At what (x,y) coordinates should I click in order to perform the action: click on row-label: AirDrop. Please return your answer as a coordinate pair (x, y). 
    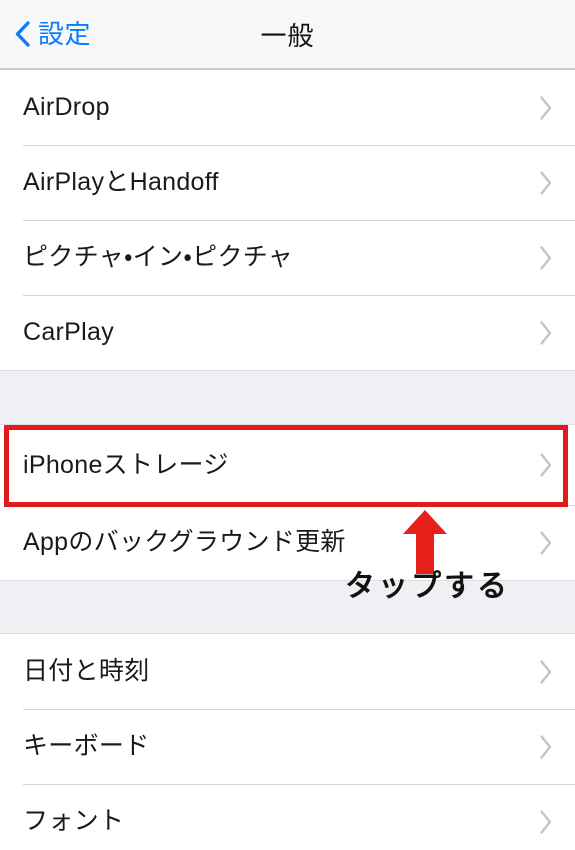
    Looking at the image, I should click on (66, 107).